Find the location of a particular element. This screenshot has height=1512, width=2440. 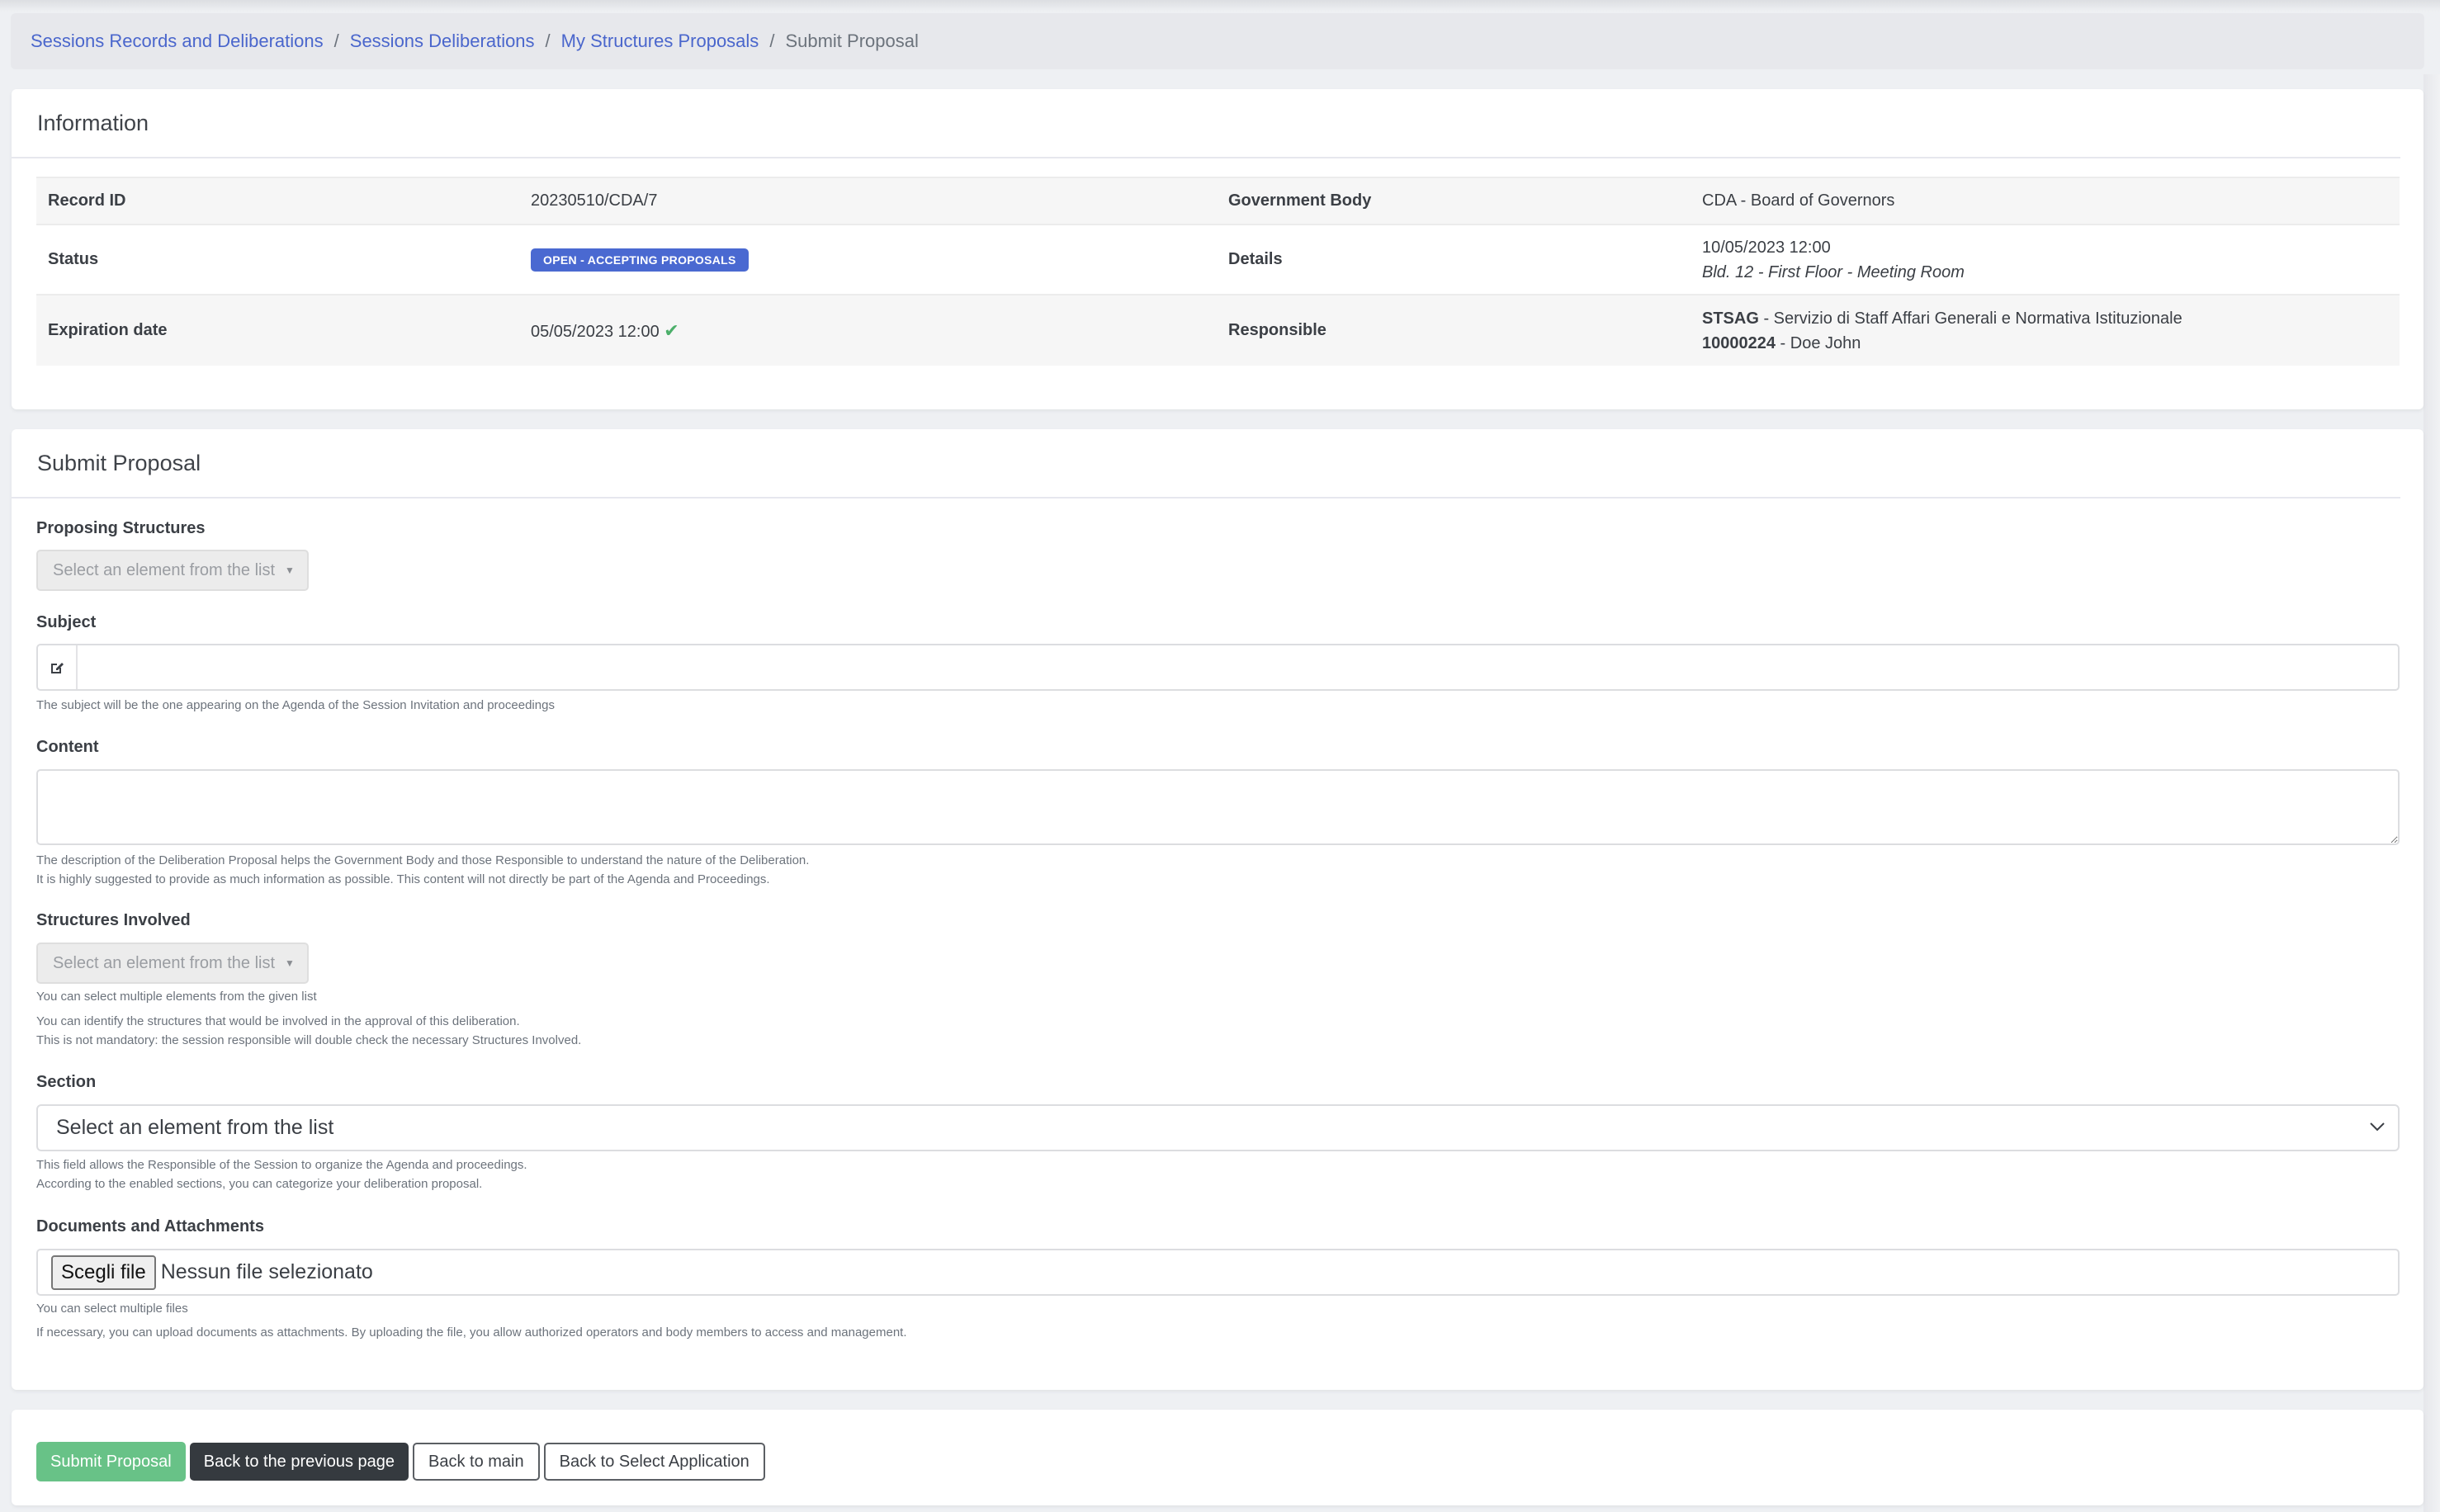

choose-file-button: Scegli file is located at coordinates (103, 1272).